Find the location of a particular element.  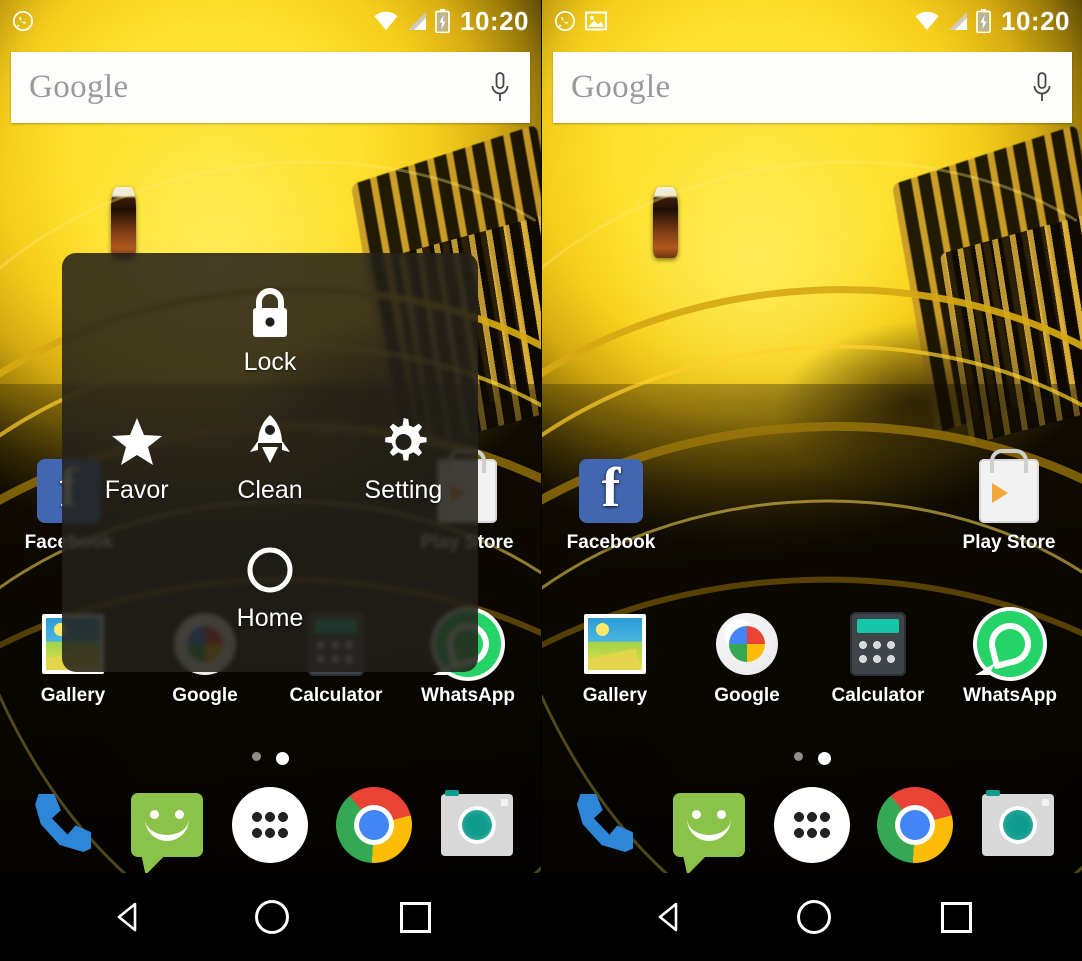

app-calculator: Calculator is located at coordinates (878, 656).